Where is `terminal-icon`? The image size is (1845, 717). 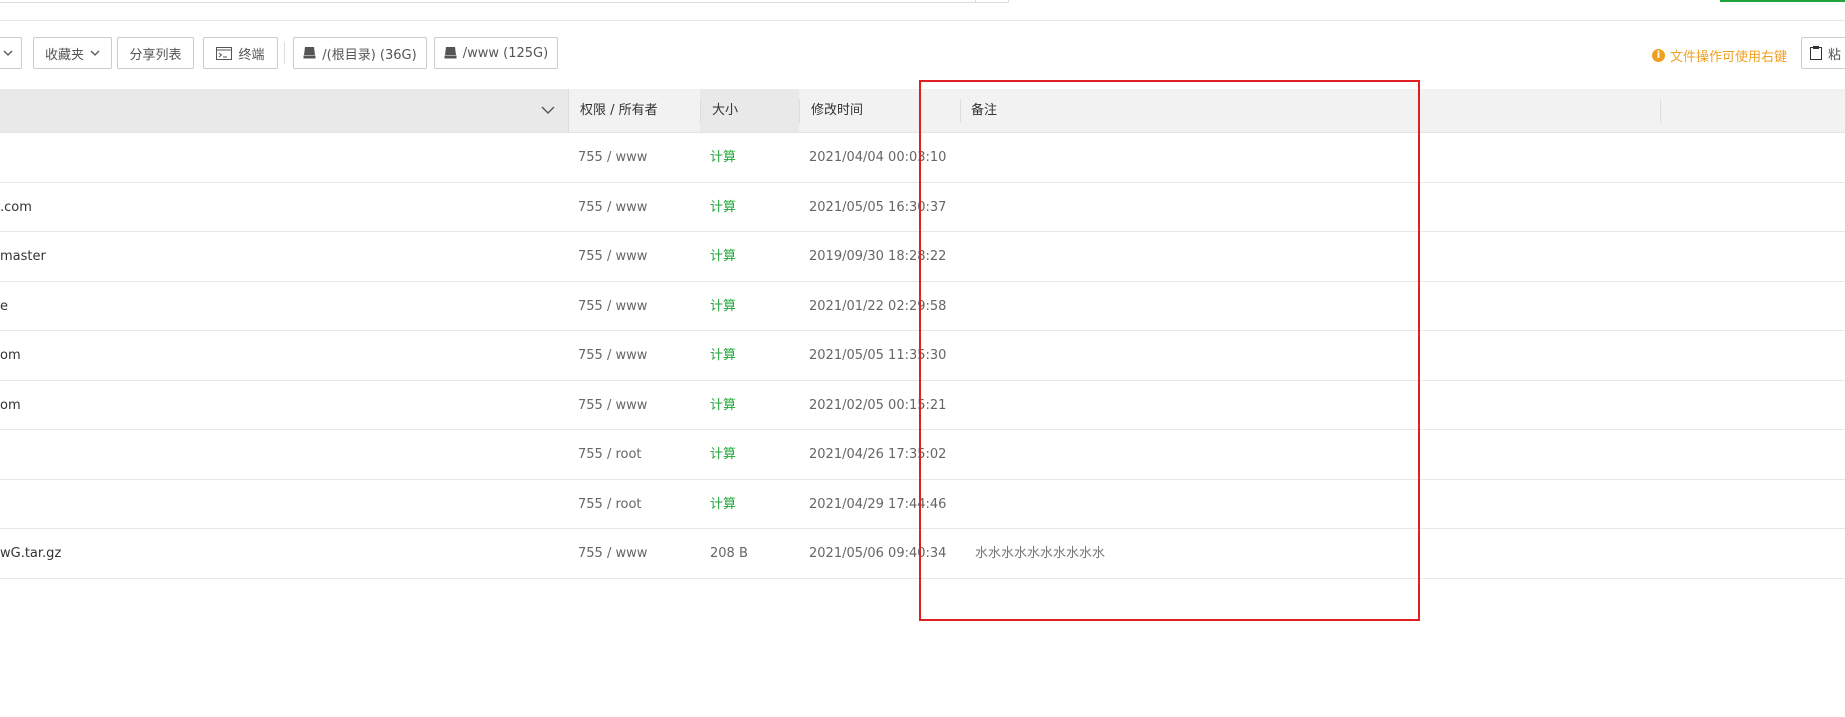
terminal-icon is located at coordinates (224, 53).